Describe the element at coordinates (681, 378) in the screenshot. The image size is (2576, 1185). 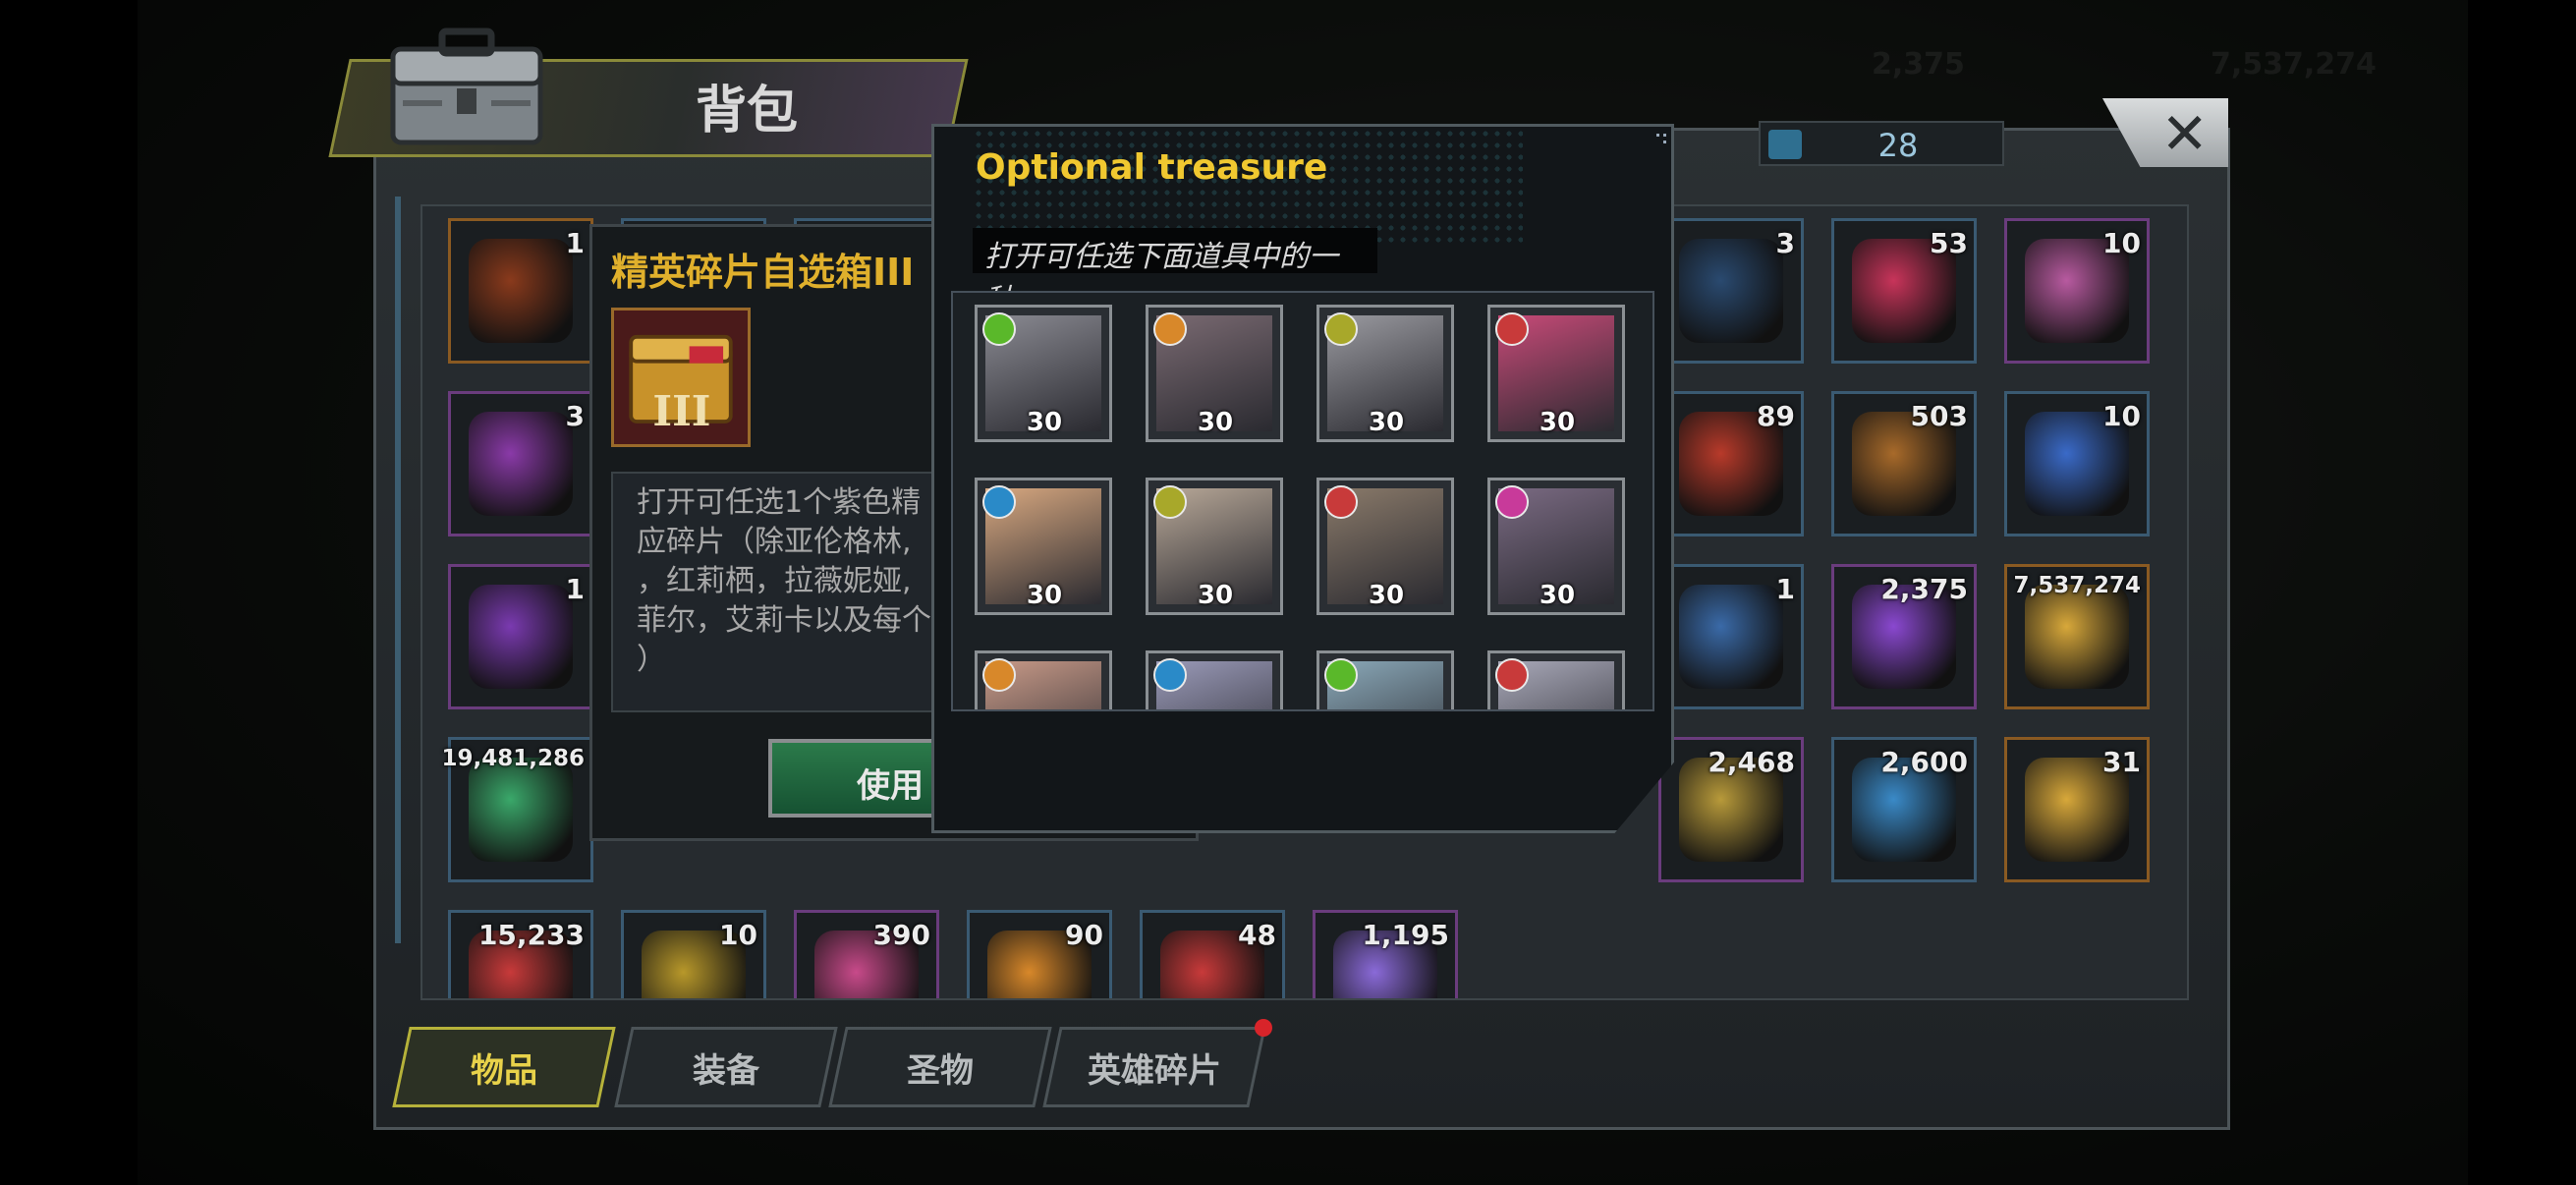
I see `elite-shard-chest-icon: III` at that location.